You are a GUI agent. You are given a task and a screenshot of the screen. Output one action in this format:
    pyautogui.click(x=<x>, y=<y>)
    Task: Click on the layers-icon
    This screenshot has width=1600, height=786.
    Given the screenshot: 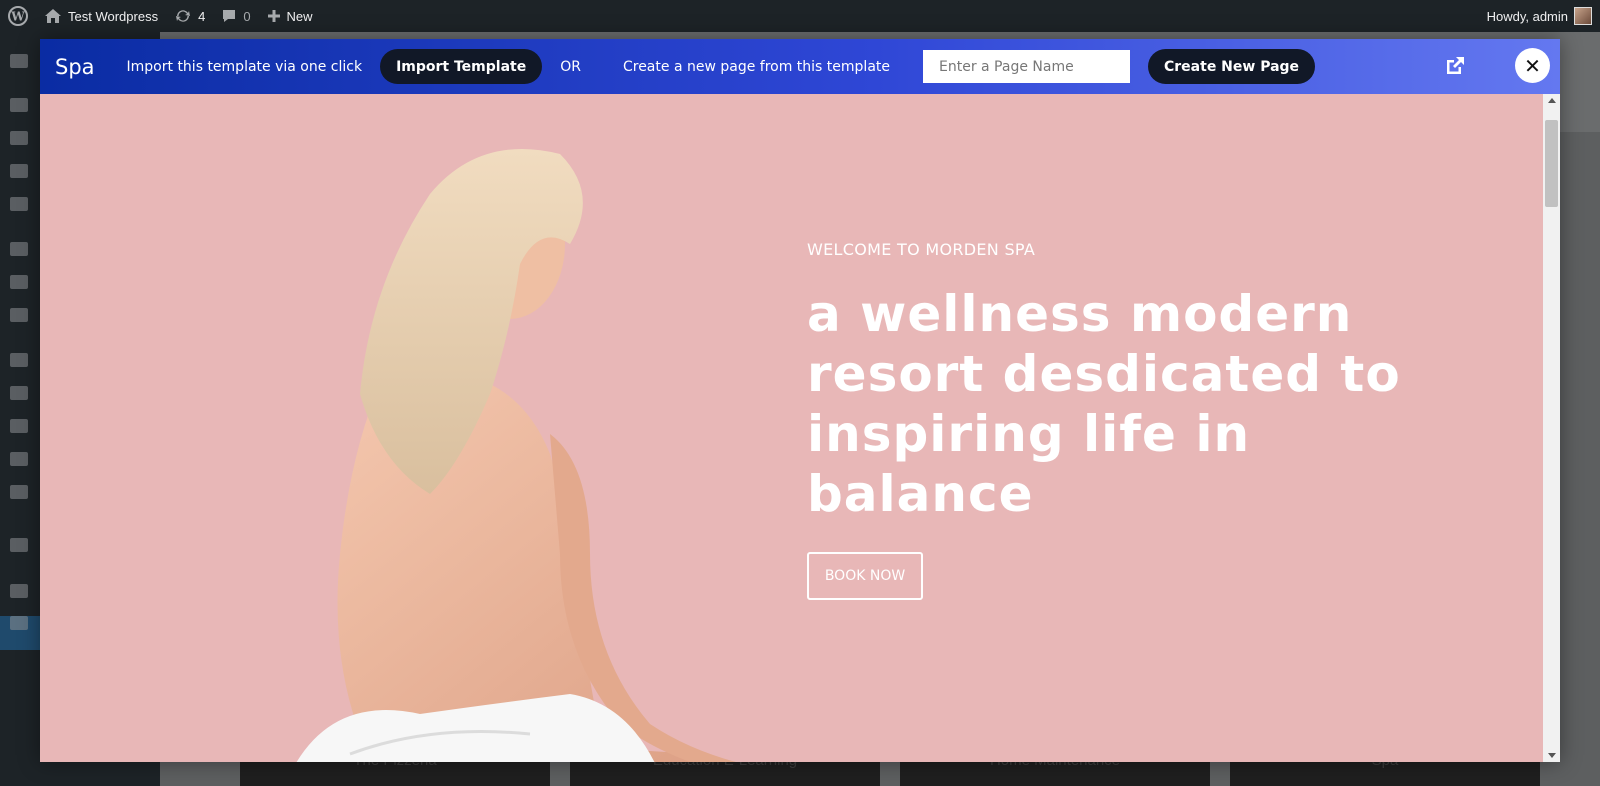 What is the action you would take?
    pyautogui.click(x=19, y=591)
    